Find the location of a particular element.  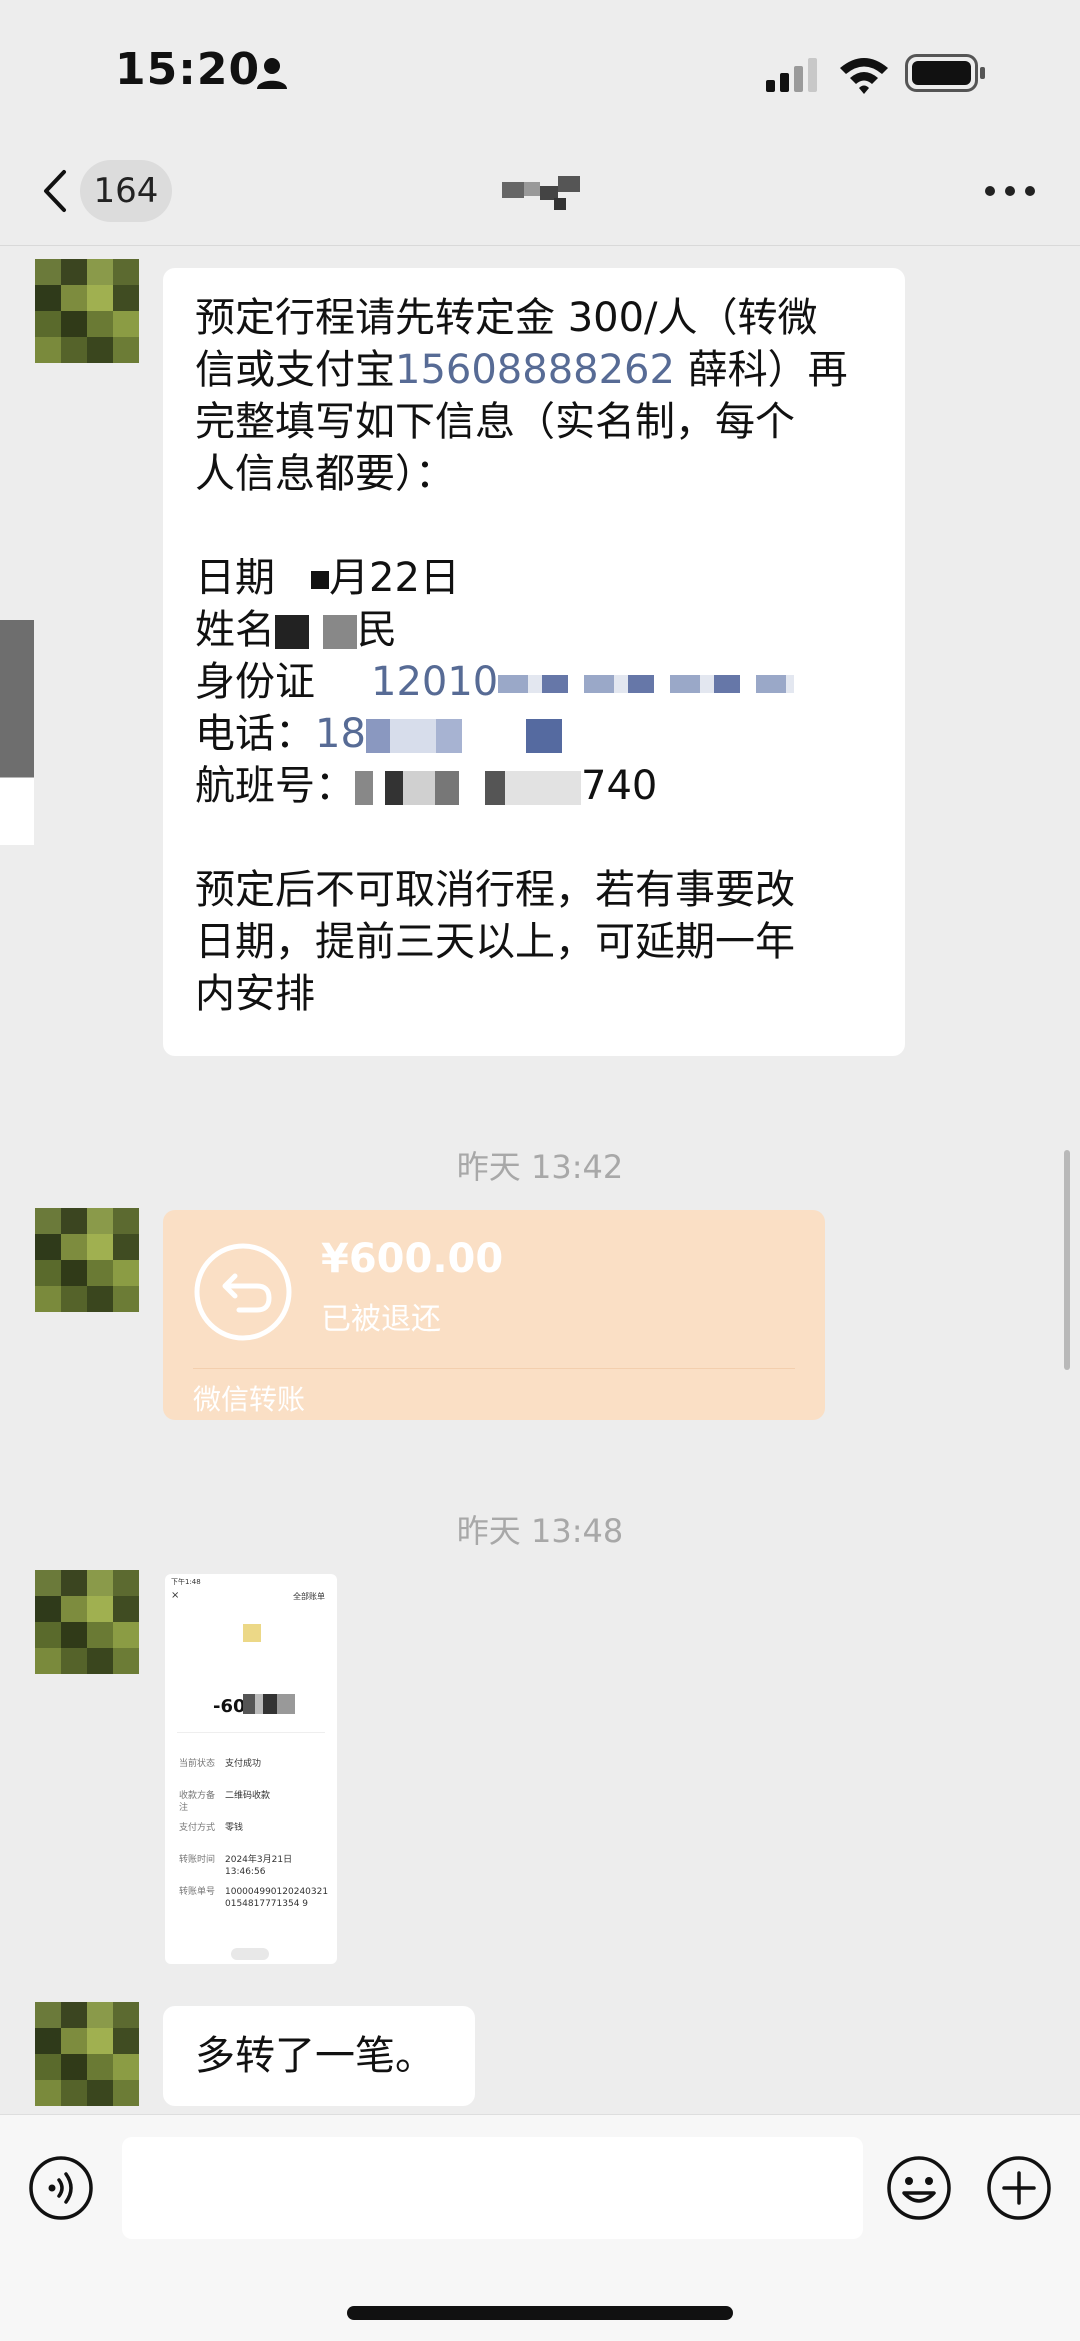

image-status-time: 下午1:48 is located at coordinates (186, 1582).